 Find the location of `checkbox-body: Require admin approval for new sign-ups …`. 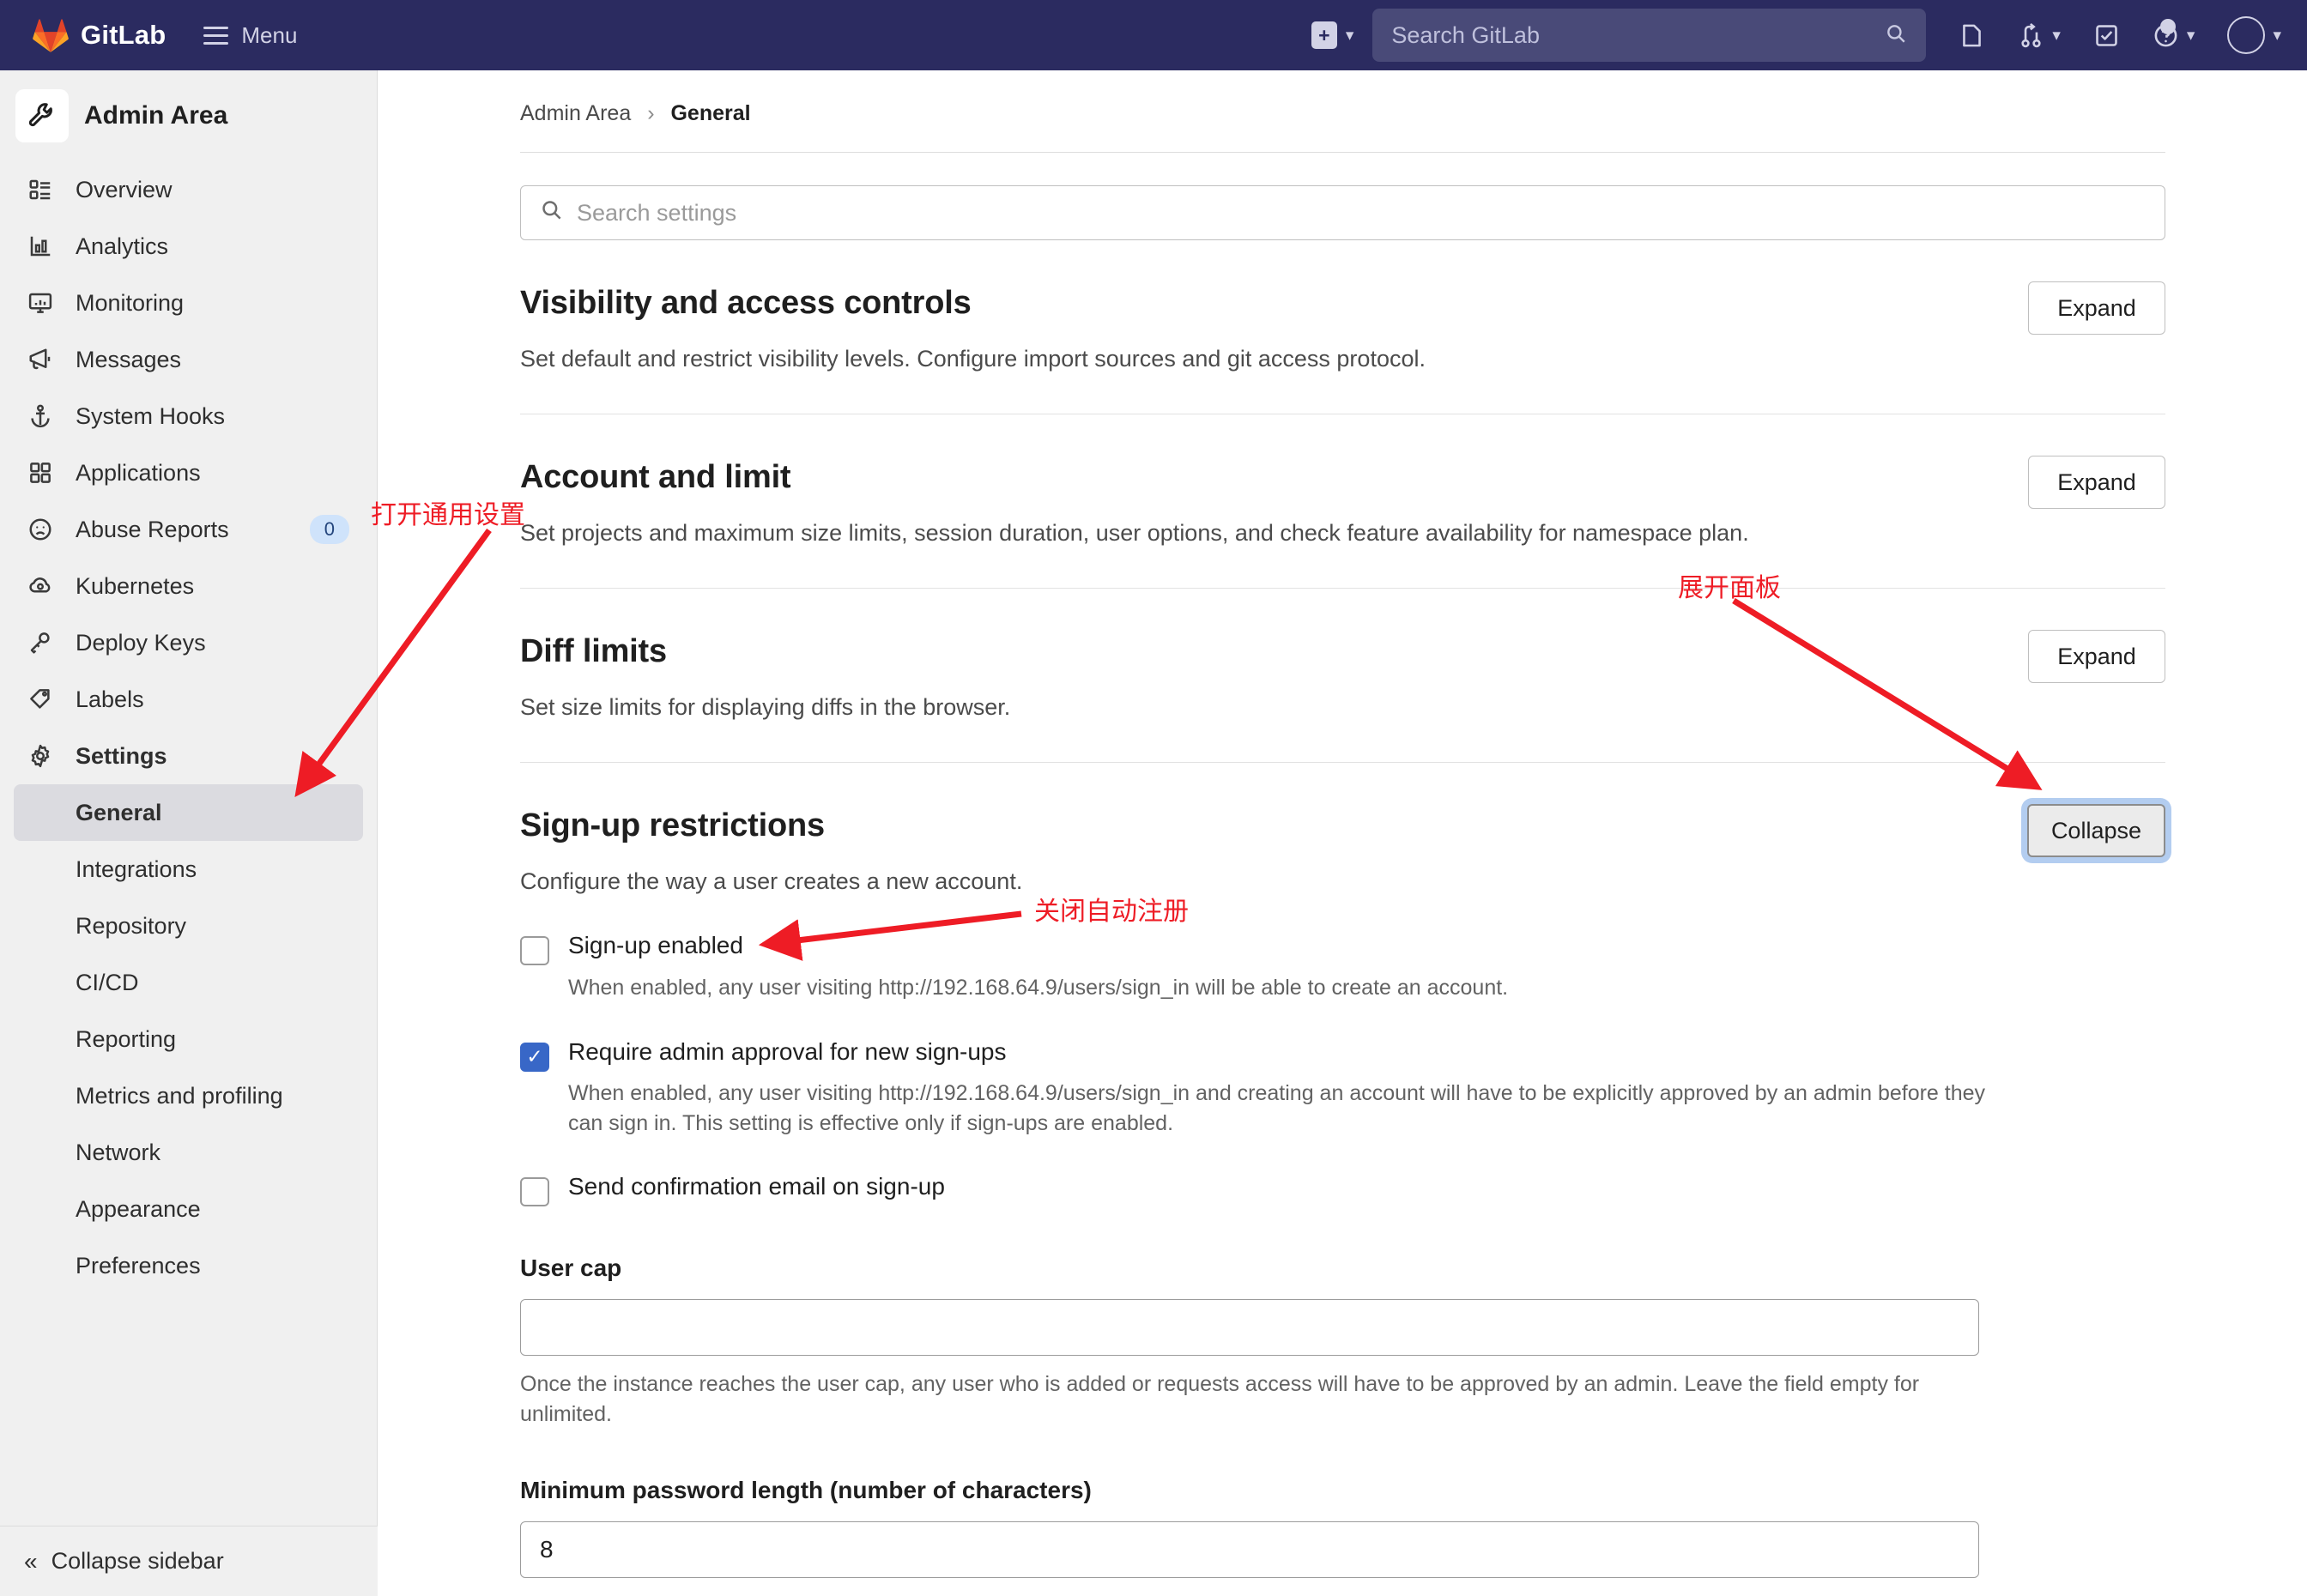

checkbox-body: Require admin approval for new sign-ups … is located at coordinates (1280, 1088).